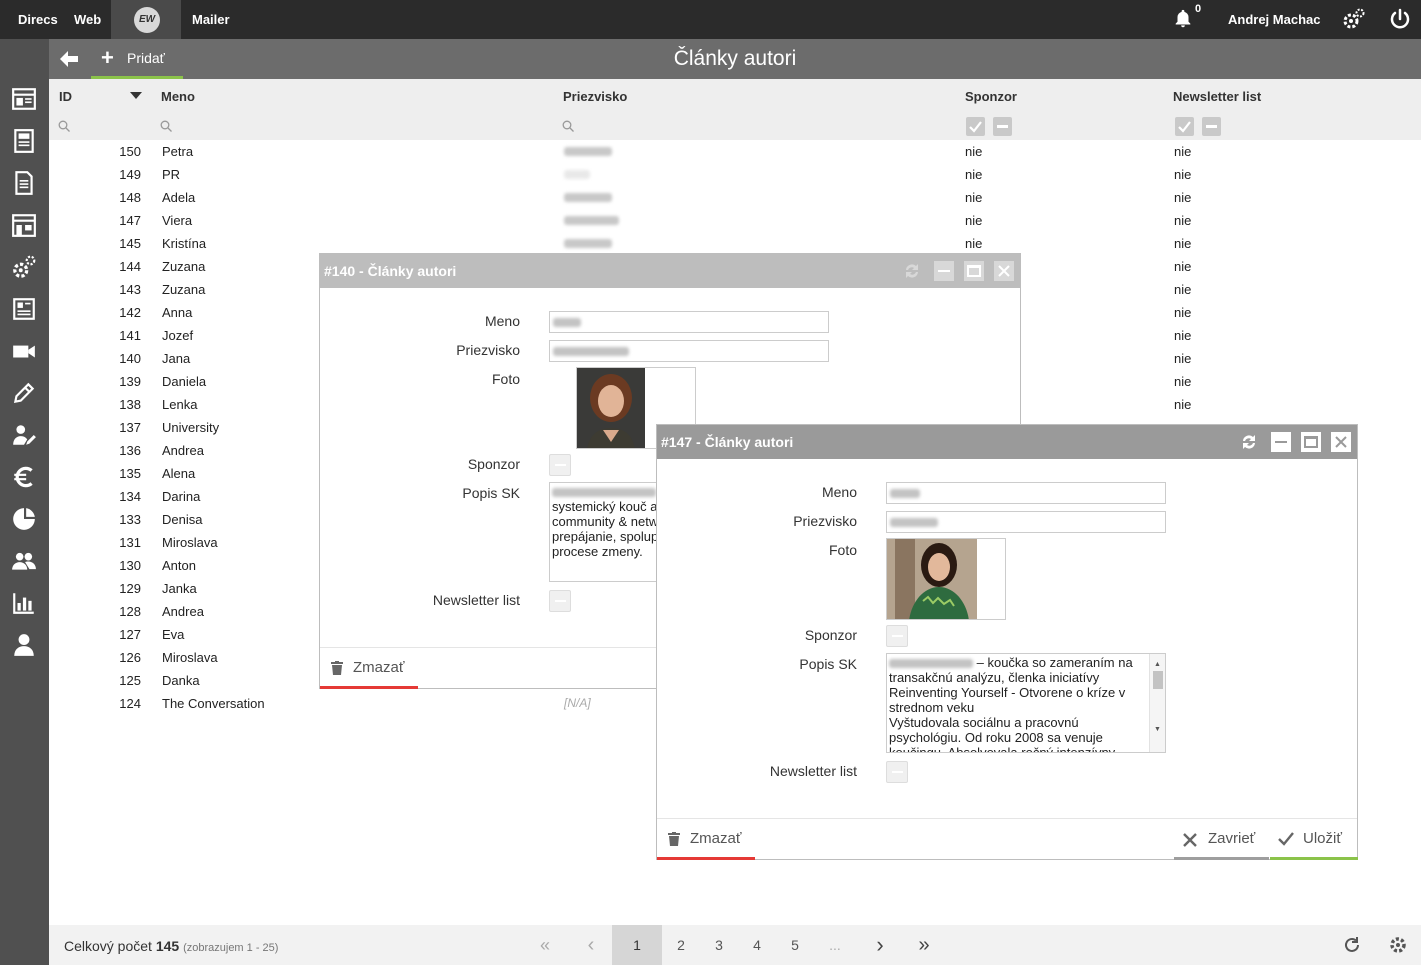 The height and width of the screenshot is (969, 1421). What do you see at coordinates (24, 603) in the screenshot?
I see `bar-chart-icon` at bounding box center [24, 603].